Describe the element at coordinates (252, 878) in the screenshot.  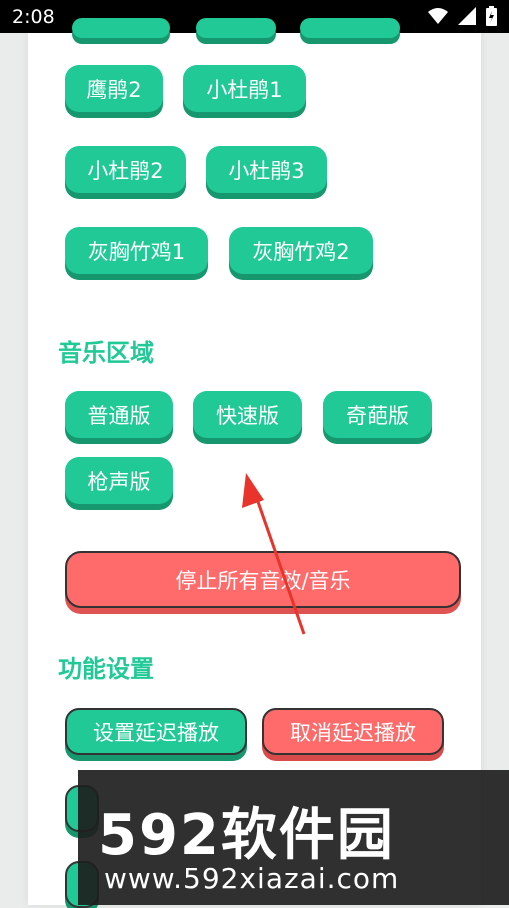
I see `watermark-url: www.592xiazai.com` at that location.